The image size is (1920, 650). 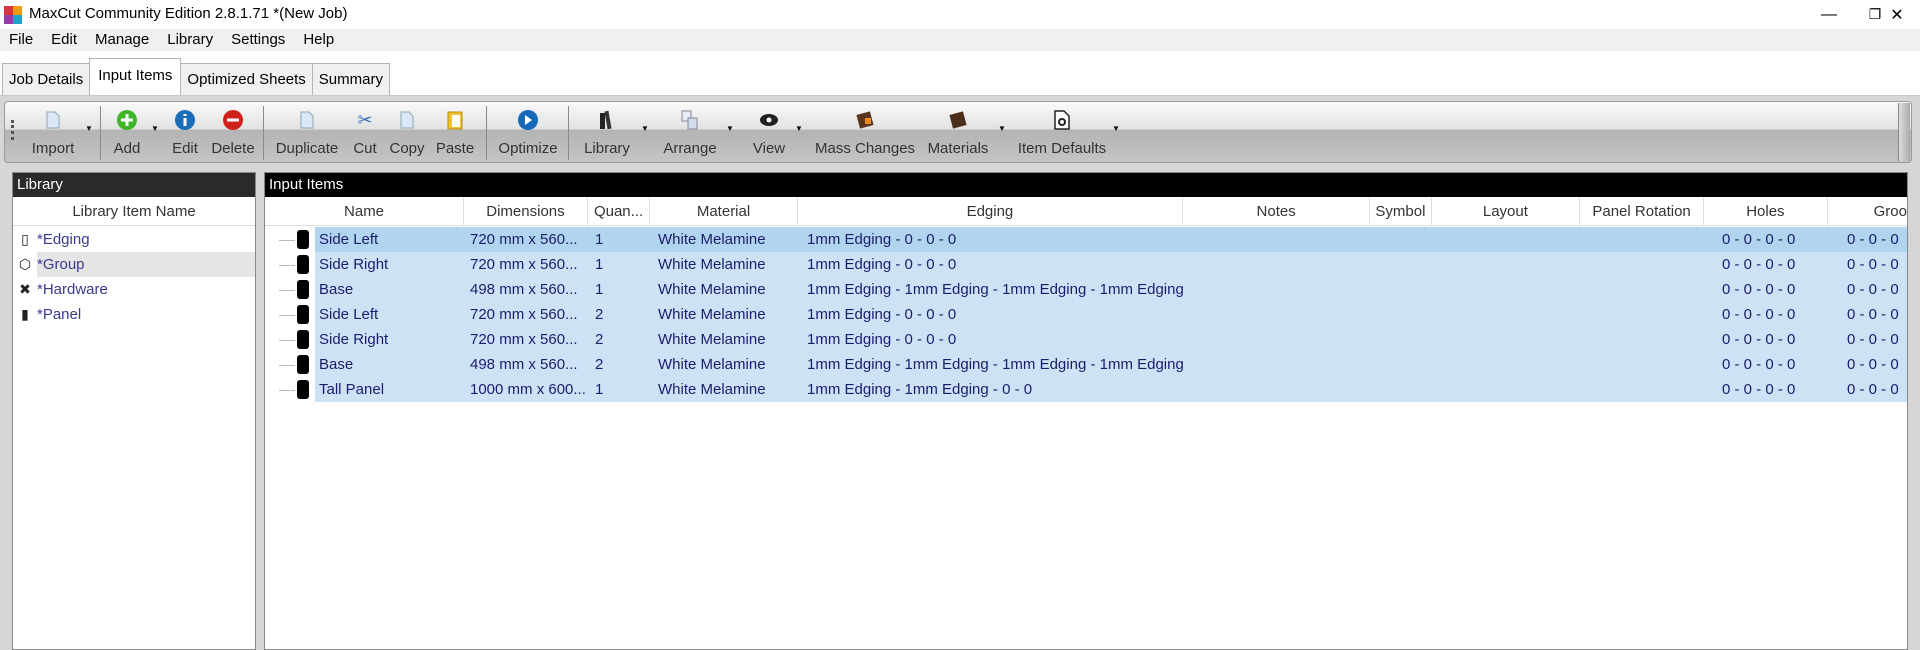 I want to click on column-name: Name, so click(x=365, y=211).